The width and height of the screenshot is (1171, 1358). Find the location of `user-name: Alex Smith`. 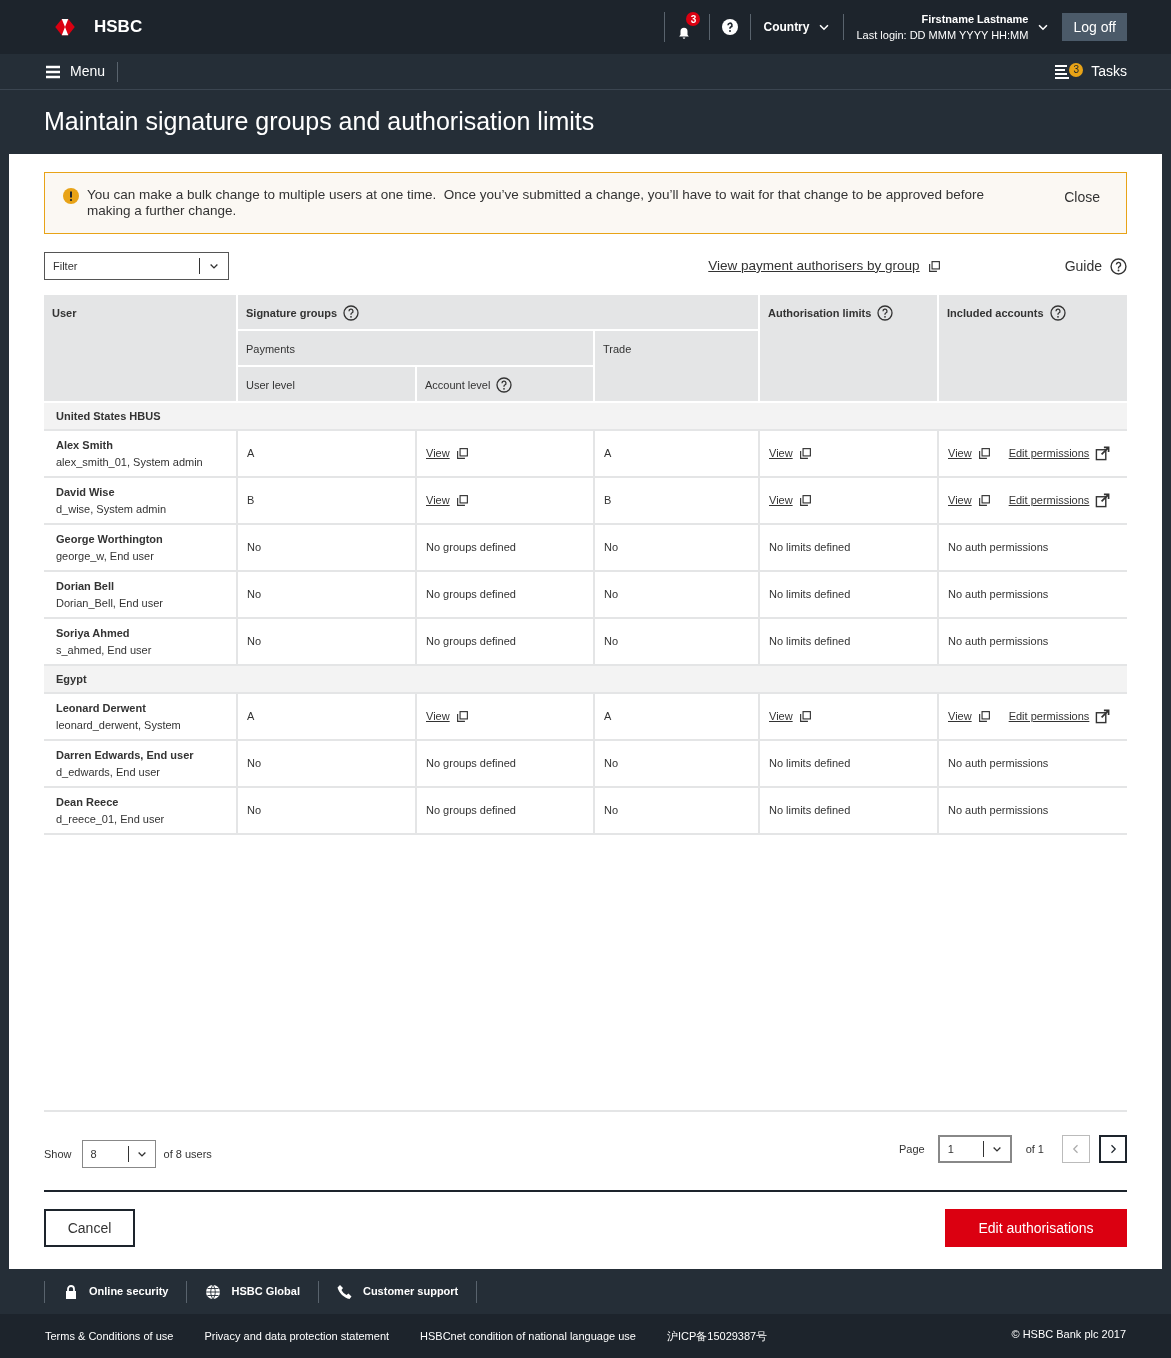

user-name: Alex Smith is located at coordinates (85, 445).